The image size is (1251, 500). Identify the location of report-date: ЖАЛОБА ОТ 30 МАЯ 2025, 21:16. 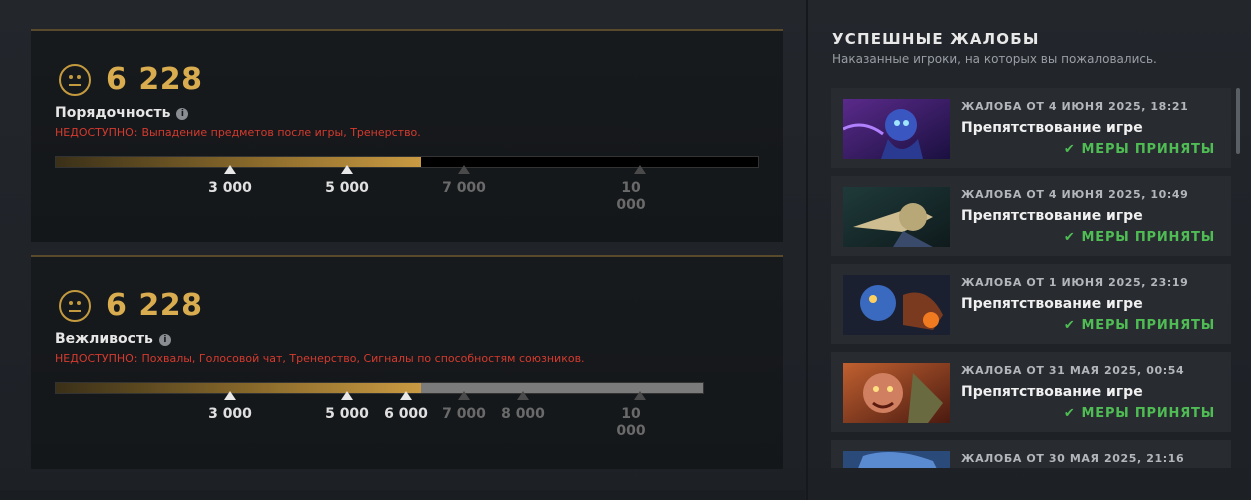
(1073, 458).